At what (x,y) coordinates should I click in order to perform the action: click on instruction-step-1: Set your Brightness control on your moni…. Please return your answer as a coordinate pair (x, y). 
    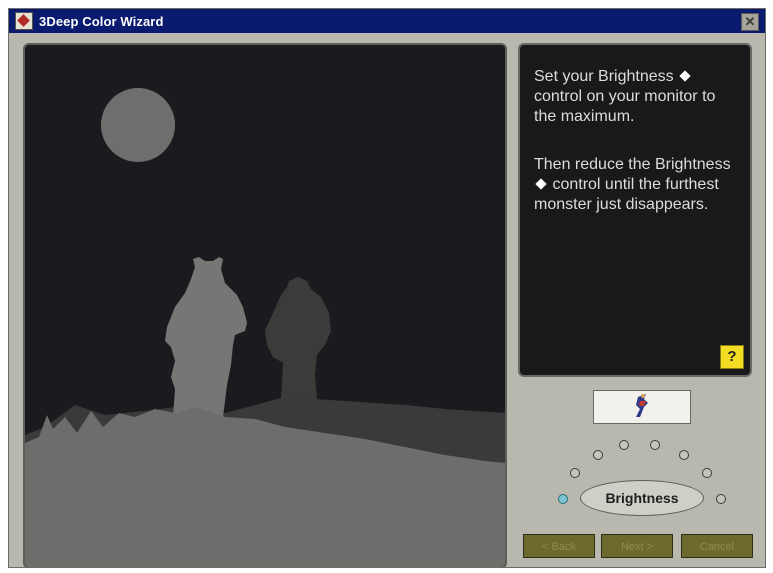
    Looking at the image, I should click on (635, 97).